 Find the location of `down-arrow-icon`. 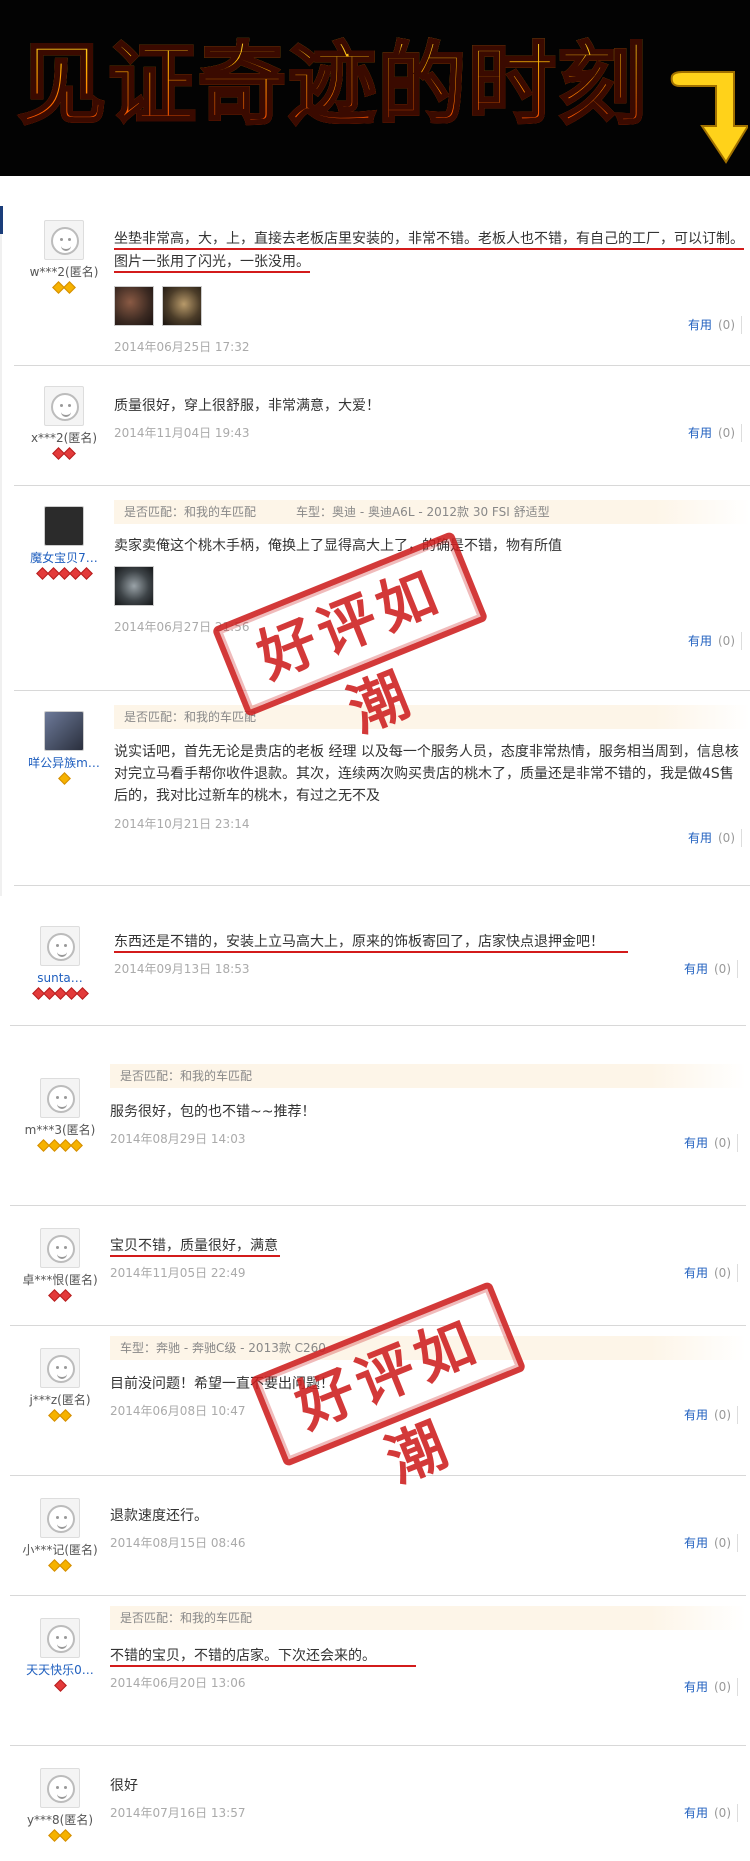

down-arrow-icon is located at coordinates (709, 117).